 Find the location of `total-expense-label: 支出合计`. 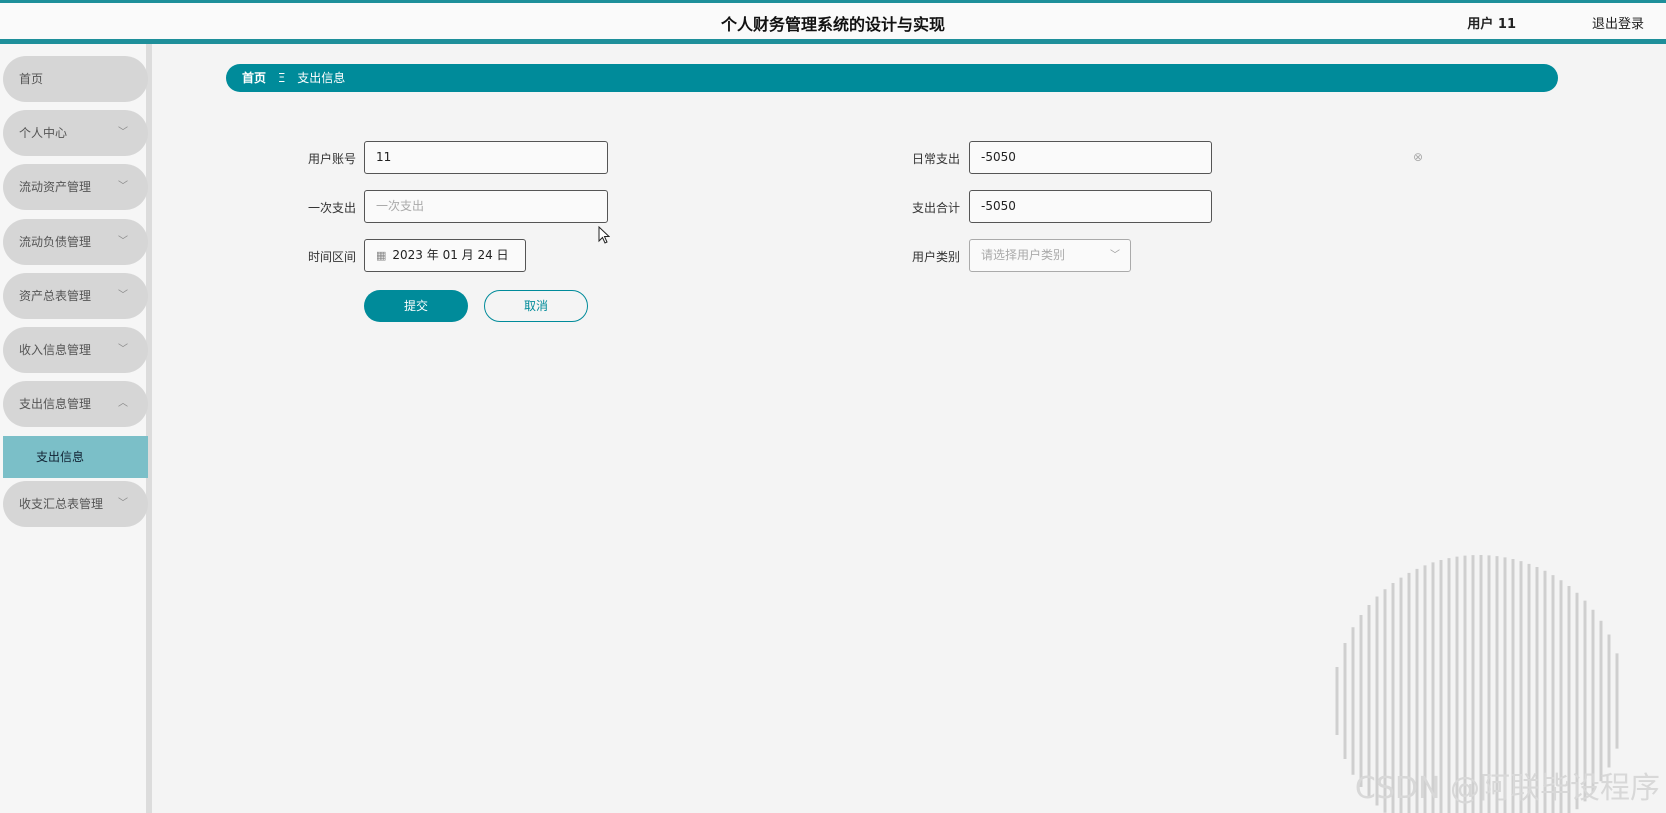

total-expense-label: 支出合计 is located at coordinates (935, 208).